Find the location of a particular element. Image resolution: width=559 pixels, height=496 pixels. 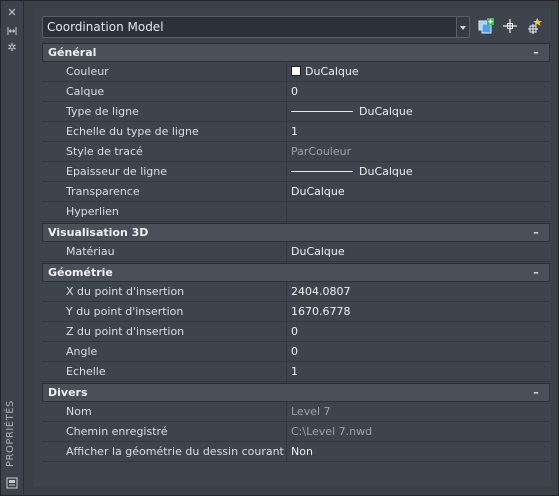

property-row-x-insertion: X du point d'insertion 2404.0807 is located at coordinates (296, 292).